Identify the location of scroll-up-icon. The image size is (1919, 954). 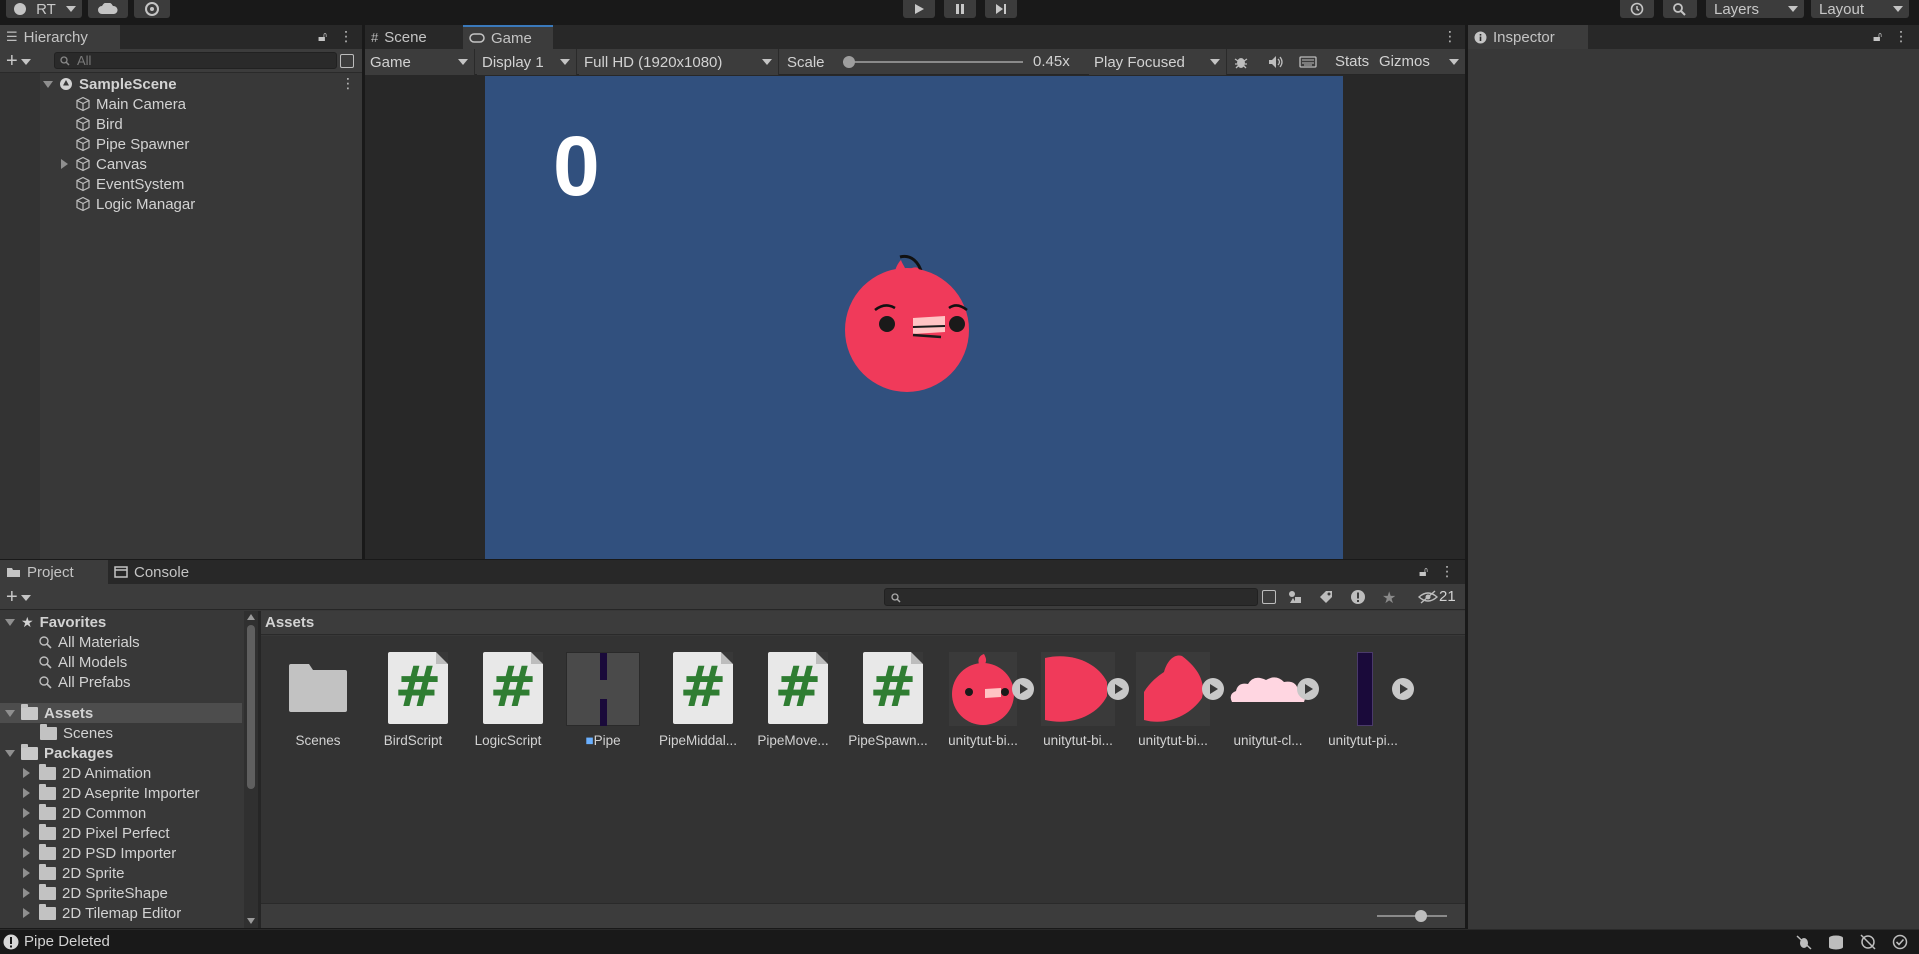
(251, 617).